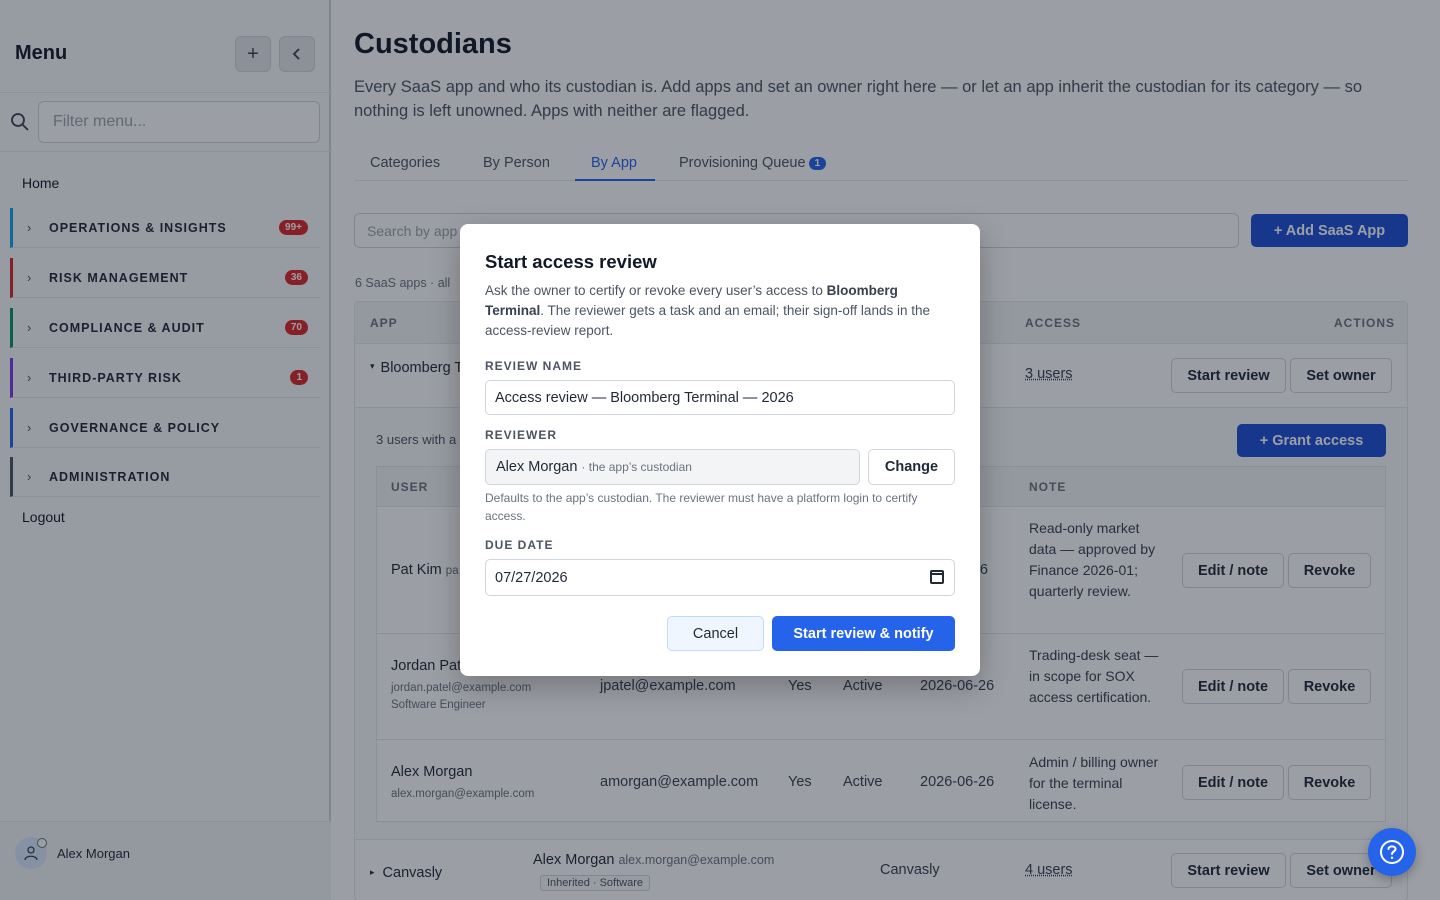 The width and height of the screenshot is (1440, 900). What do you see at coordinates (521, 435) in the screenshot?
I see `reviewer-label: REVIEWER` at bounding box center [521, 435].